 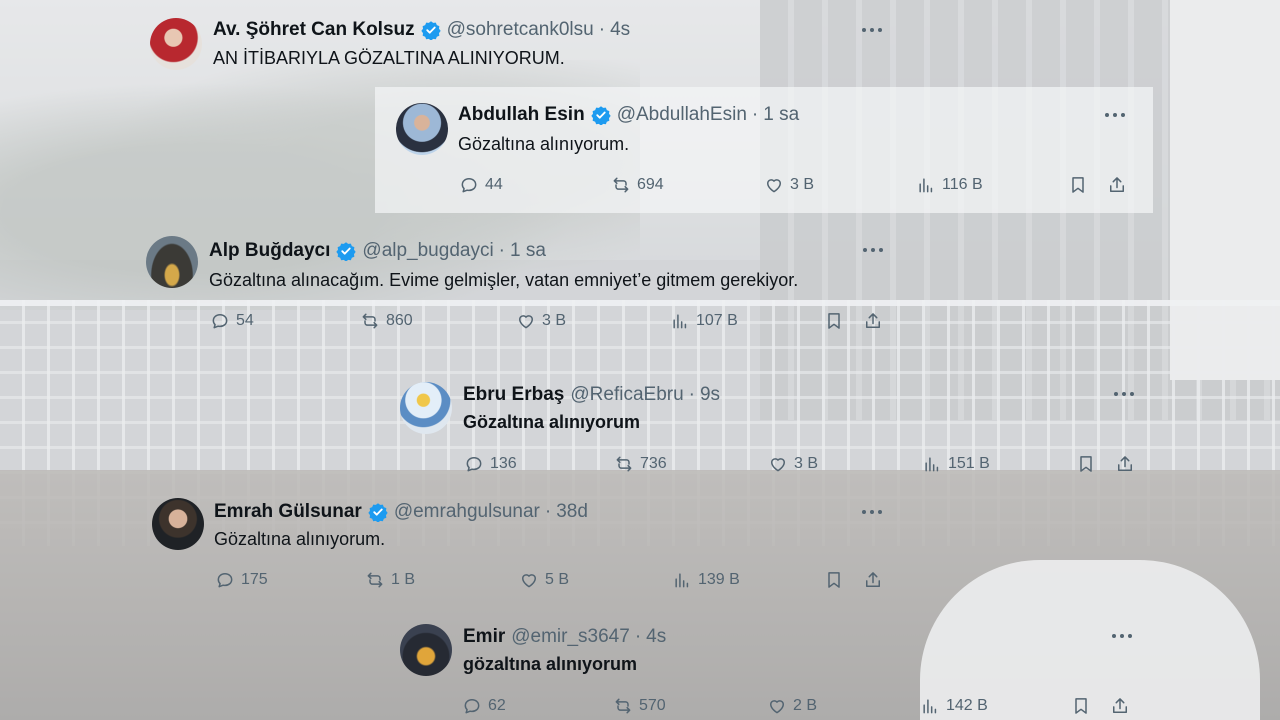 What do you see at coordinates (949, 185) in the screenshot?
I see `views-button: 116 B` at bounding box center [949, 185].